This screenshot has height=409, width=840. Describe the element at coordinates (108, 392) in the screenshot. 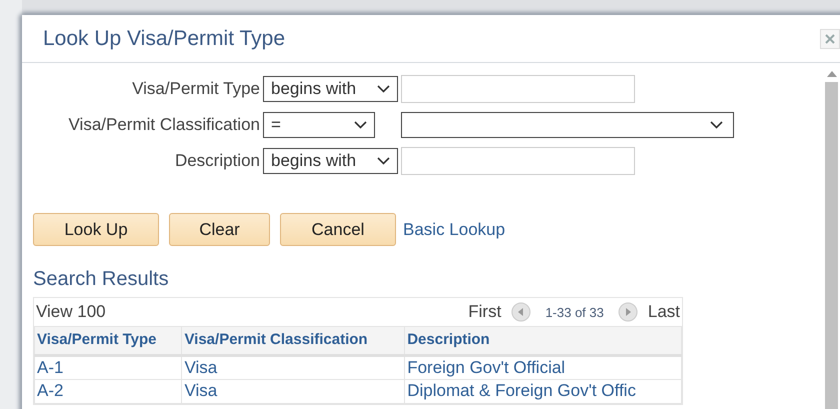

I see `table-cell: A-2` at that location.